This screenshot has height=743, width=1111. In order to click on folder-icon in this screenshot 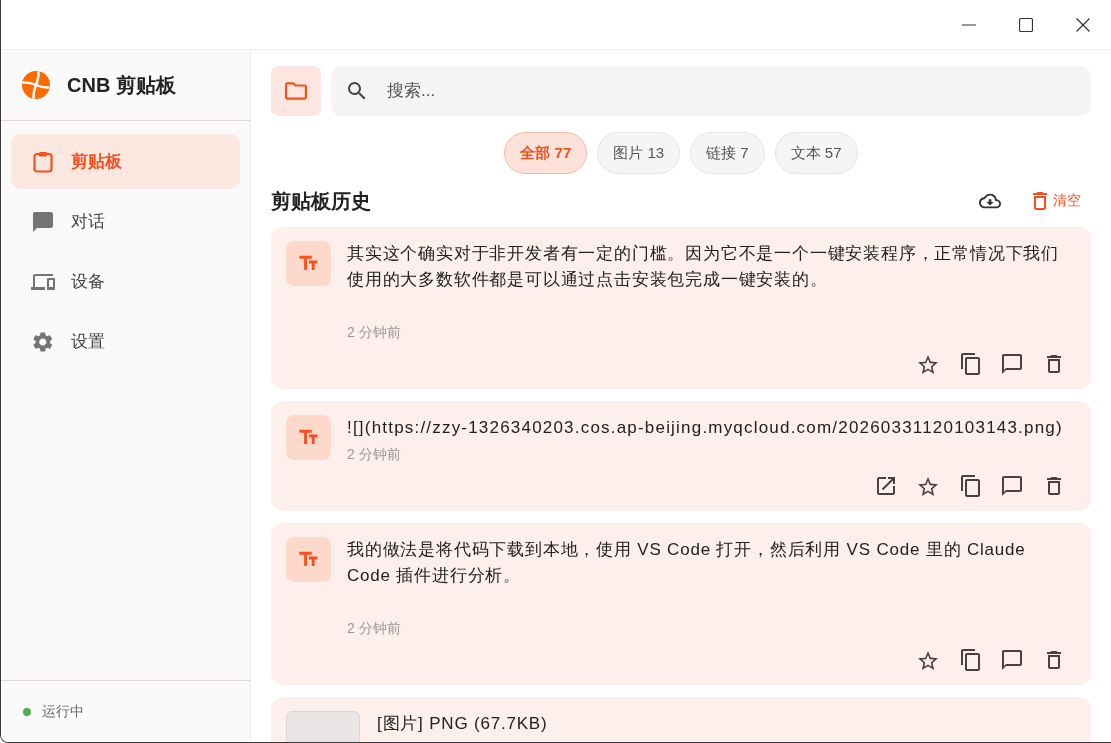, I will do `click(296, 91)`.